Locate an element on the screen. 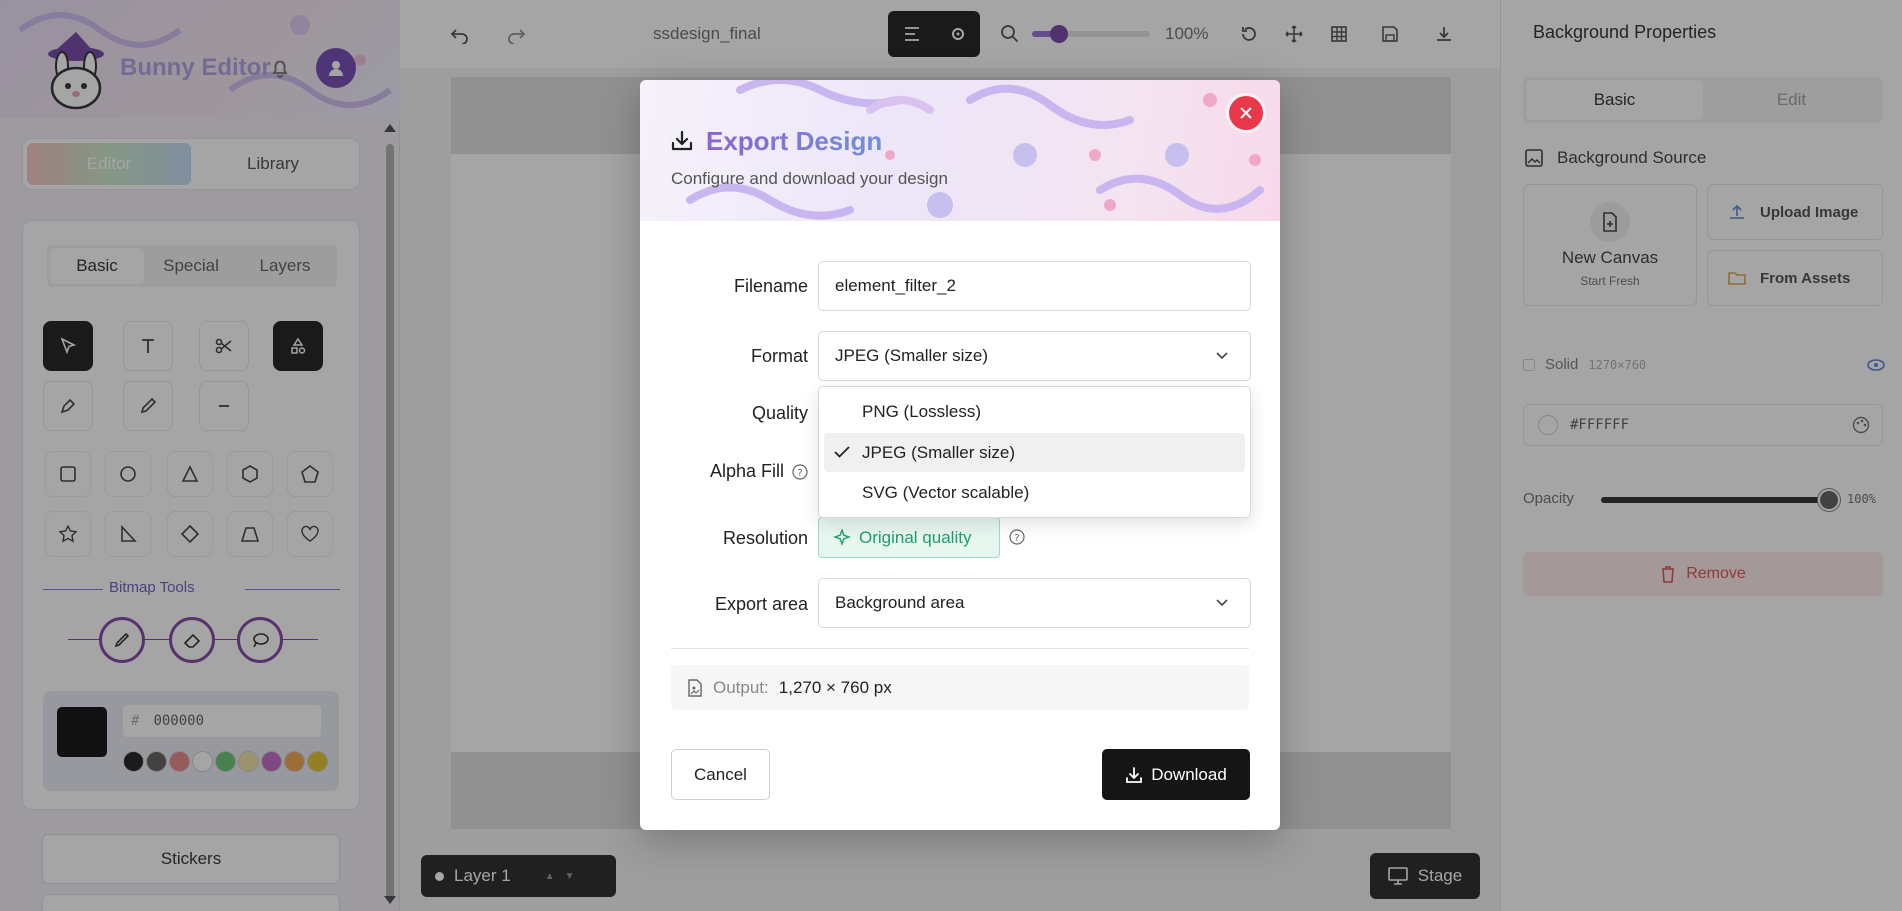  download-icon is located at coordinates (1134, 774).